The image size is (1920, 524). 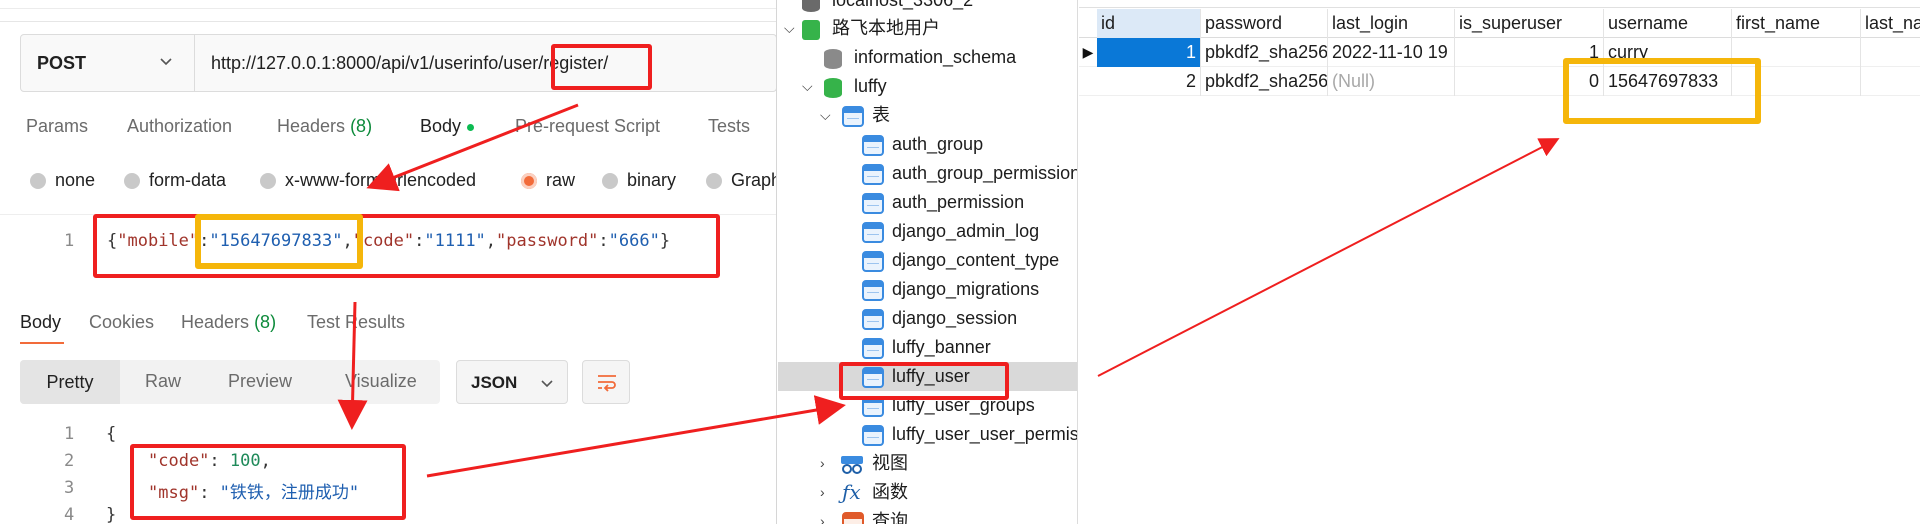 I want to click on query-icon, so click(x=853, y=518).